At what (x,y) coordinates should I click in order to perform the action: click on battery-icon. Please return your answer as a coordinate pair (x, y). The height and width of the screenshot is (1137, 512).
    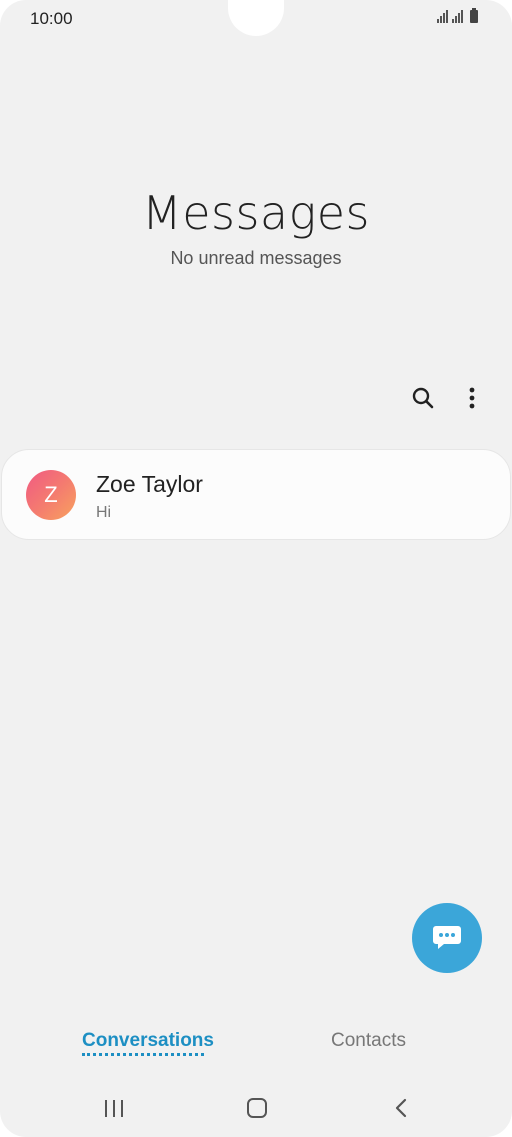
    Looking at the image, I should click on (474, 15).